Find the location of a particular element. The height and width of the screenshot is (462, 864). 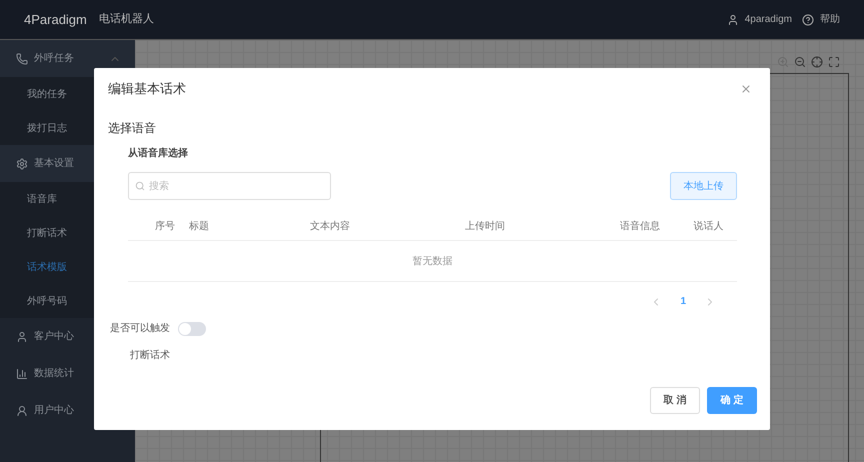

help-link: 帮助 is located at coordinates (830, 19).